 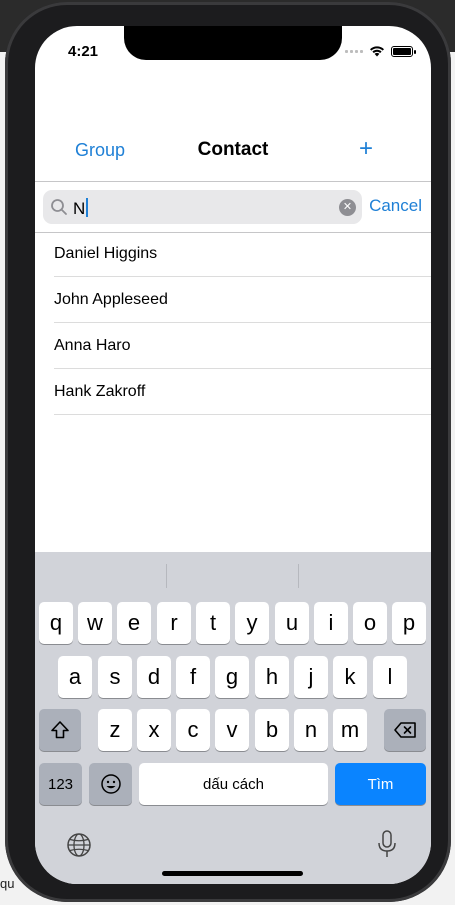 I want to click on shift-icon, so click(x=60, y=730).